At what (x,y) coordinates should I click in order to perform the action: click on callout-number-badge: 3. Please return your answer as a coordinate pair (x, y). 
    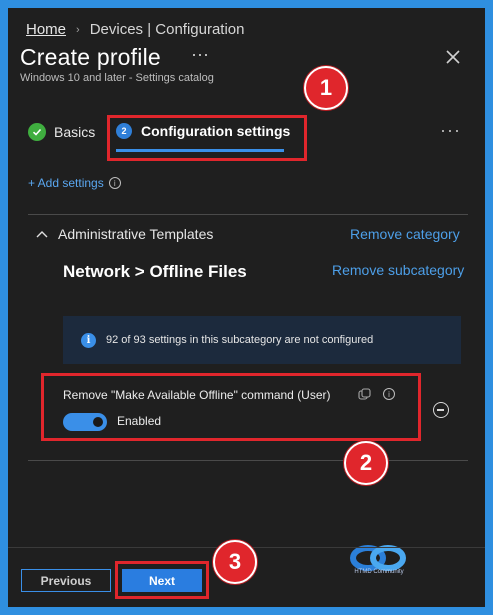
    Looking at the image, I should click on (235, 562).